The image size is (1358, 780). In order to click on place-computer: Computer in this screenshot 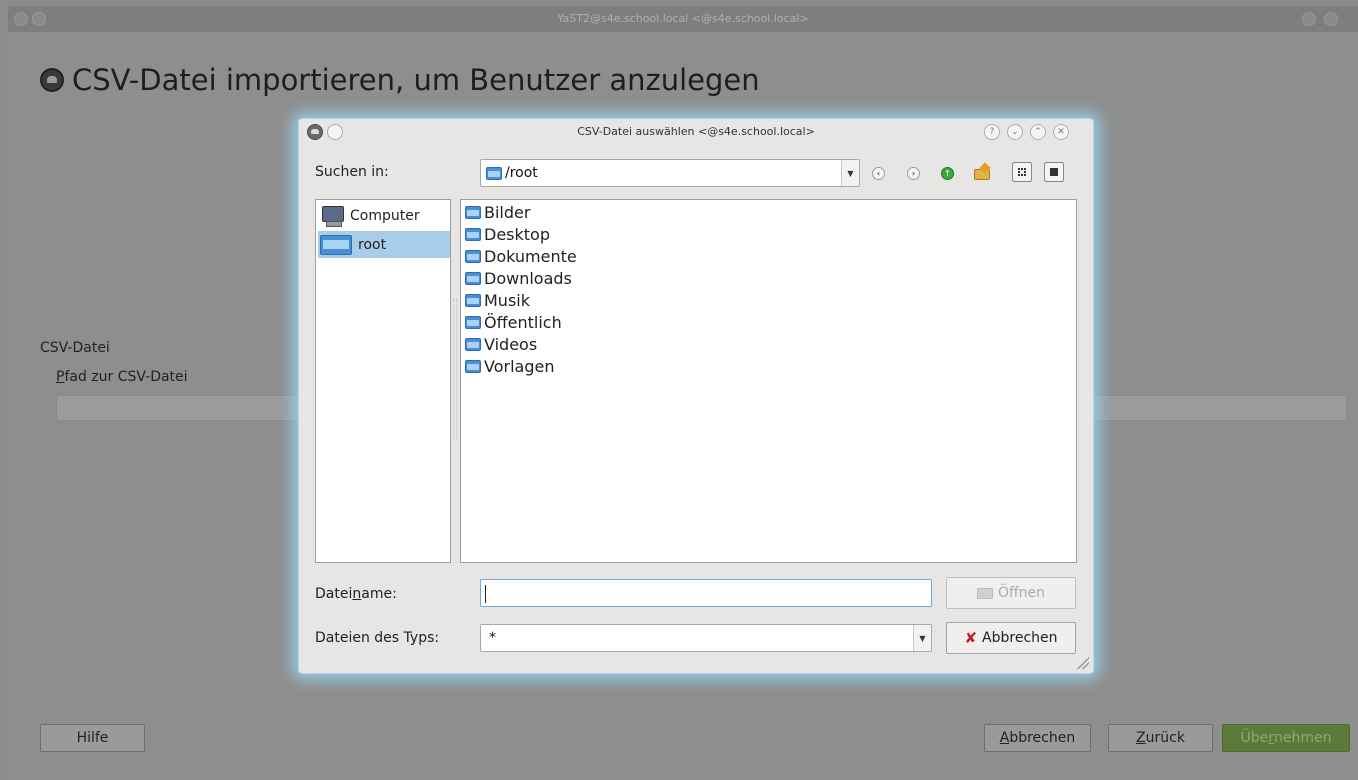, I will do `click(384, 215)`.